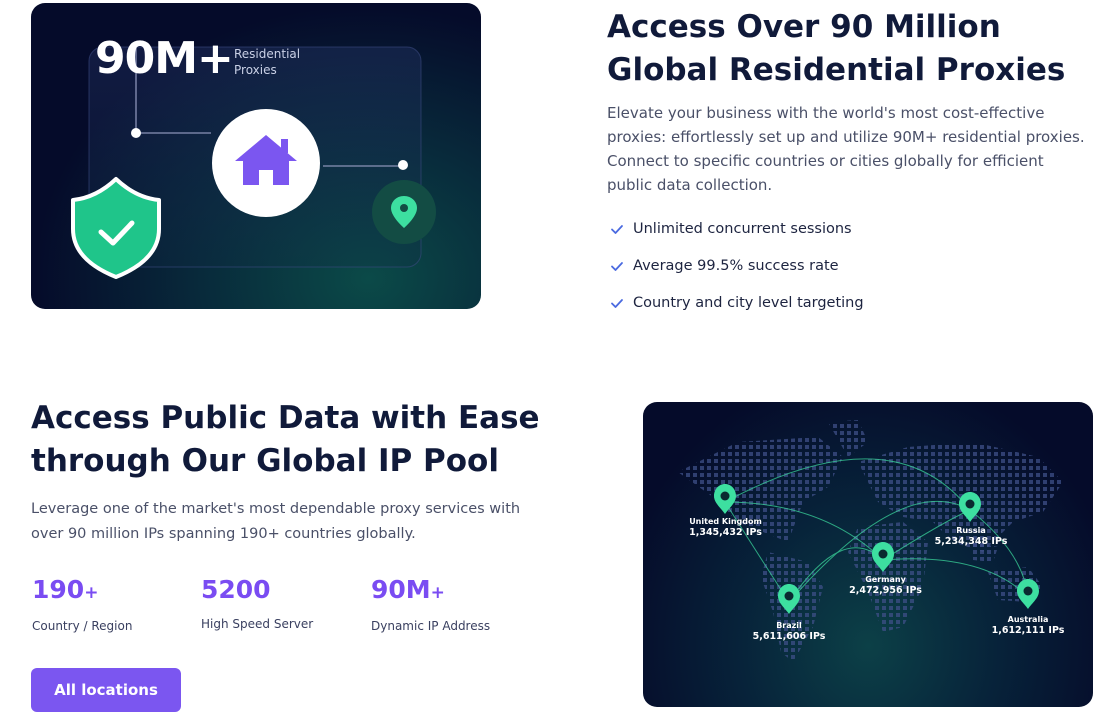 The width and height of the screenshot is (1110, 716). Describe the element at coordinates (1028, 625) in the screenshot. I see `location-australia: Australia 1,612,111 IPs` at that location.